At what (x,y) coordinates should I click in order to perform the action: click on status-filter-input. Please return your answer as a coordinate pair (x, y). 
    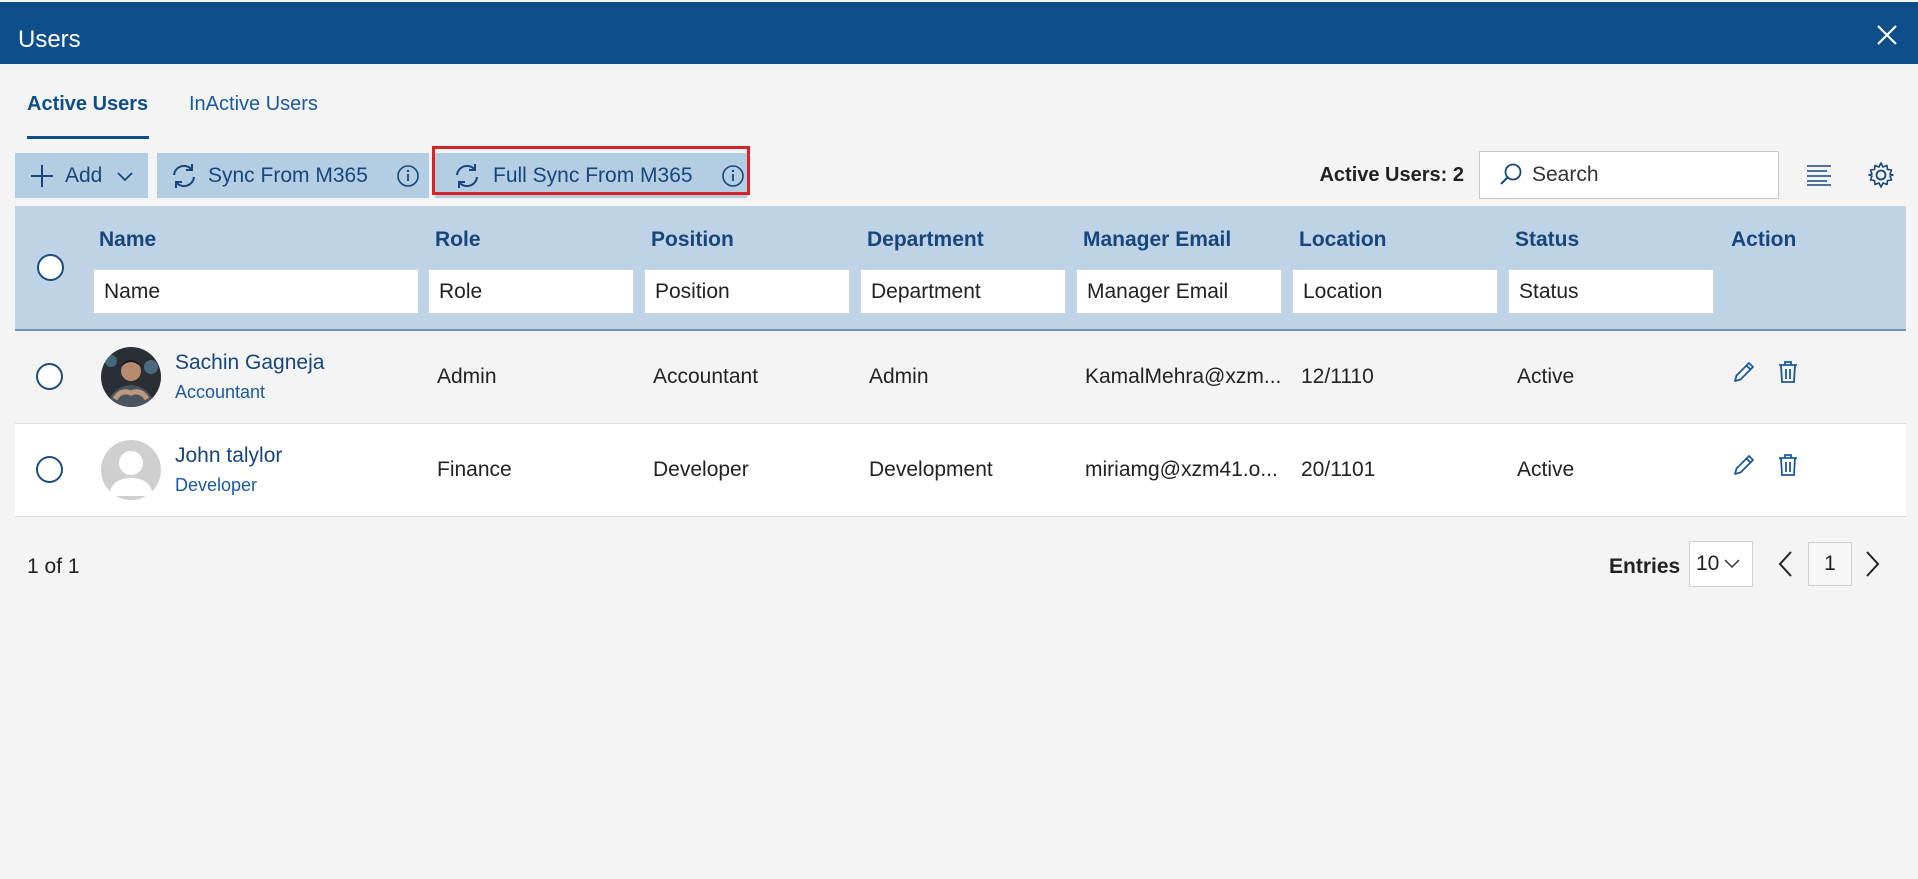
    Looking at the image, I should click on (1611, 291).